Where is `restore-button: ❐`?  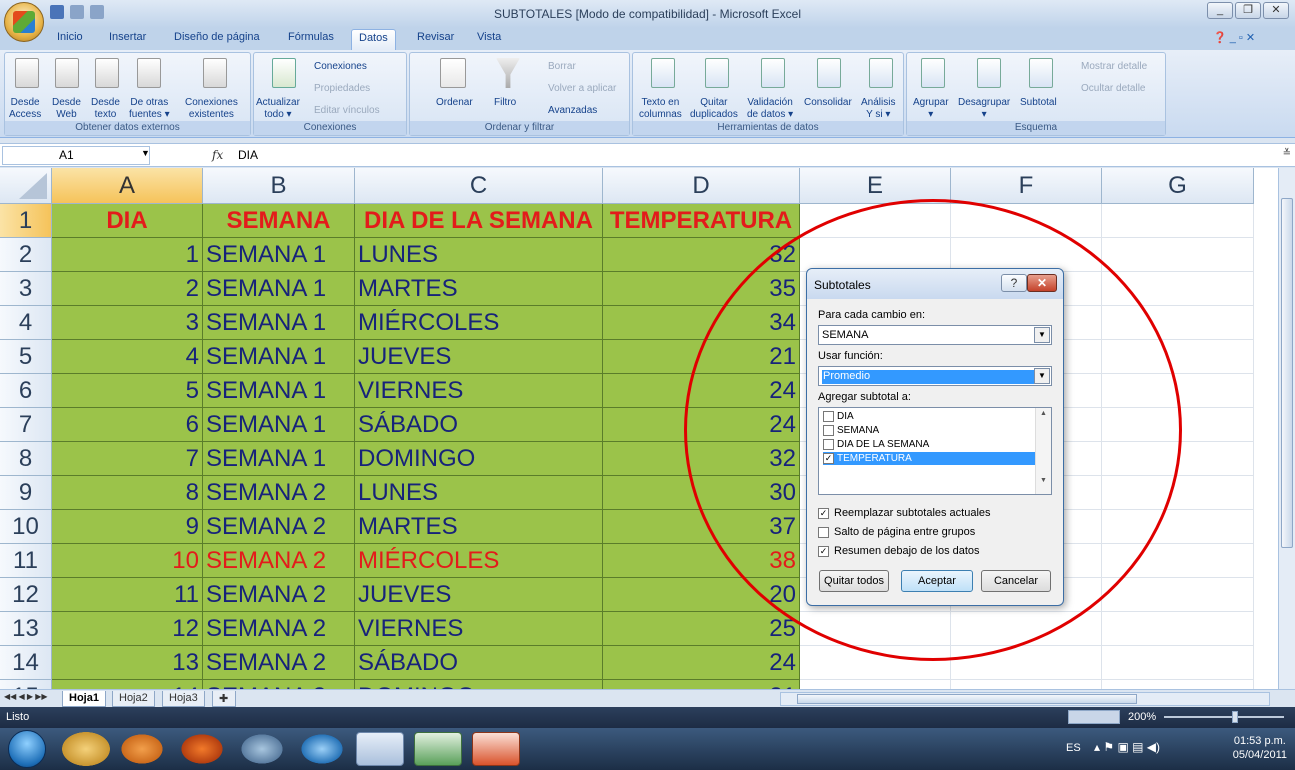 restore-button: ❐ is located at coordinates (1248, 10).